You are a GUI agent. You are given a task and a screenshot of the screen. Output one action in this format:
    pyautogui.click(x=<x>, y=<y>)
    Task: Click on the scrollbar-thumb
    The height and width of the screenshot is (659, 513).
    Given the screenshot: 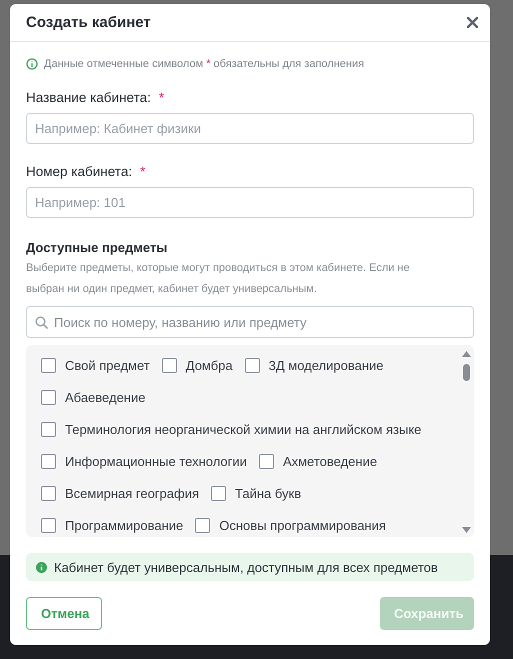 What is the action you would take?
    pyautogui.click(x=466, y=372)
    